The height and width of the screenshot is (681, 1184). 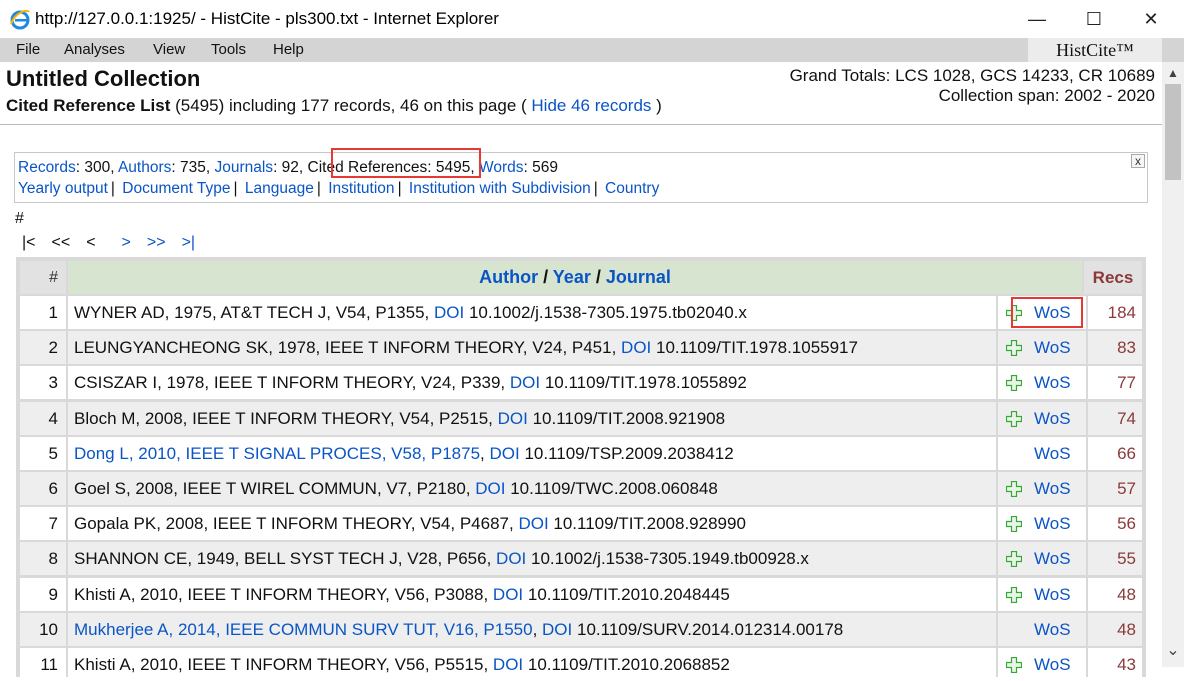 What do you see at coordinates (708, 629) in the screenshot?
I see `doi-value: 10.1109/SURV.2014.012314.00178` at bounding box center [708, 629].